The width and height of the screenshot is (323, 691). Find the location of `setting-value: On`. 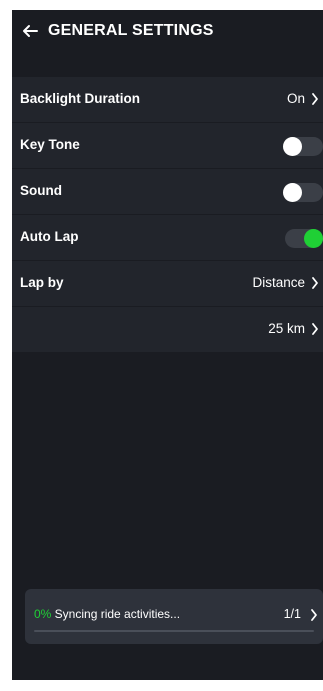

setting-value: On is located at coordinates (295, 98).